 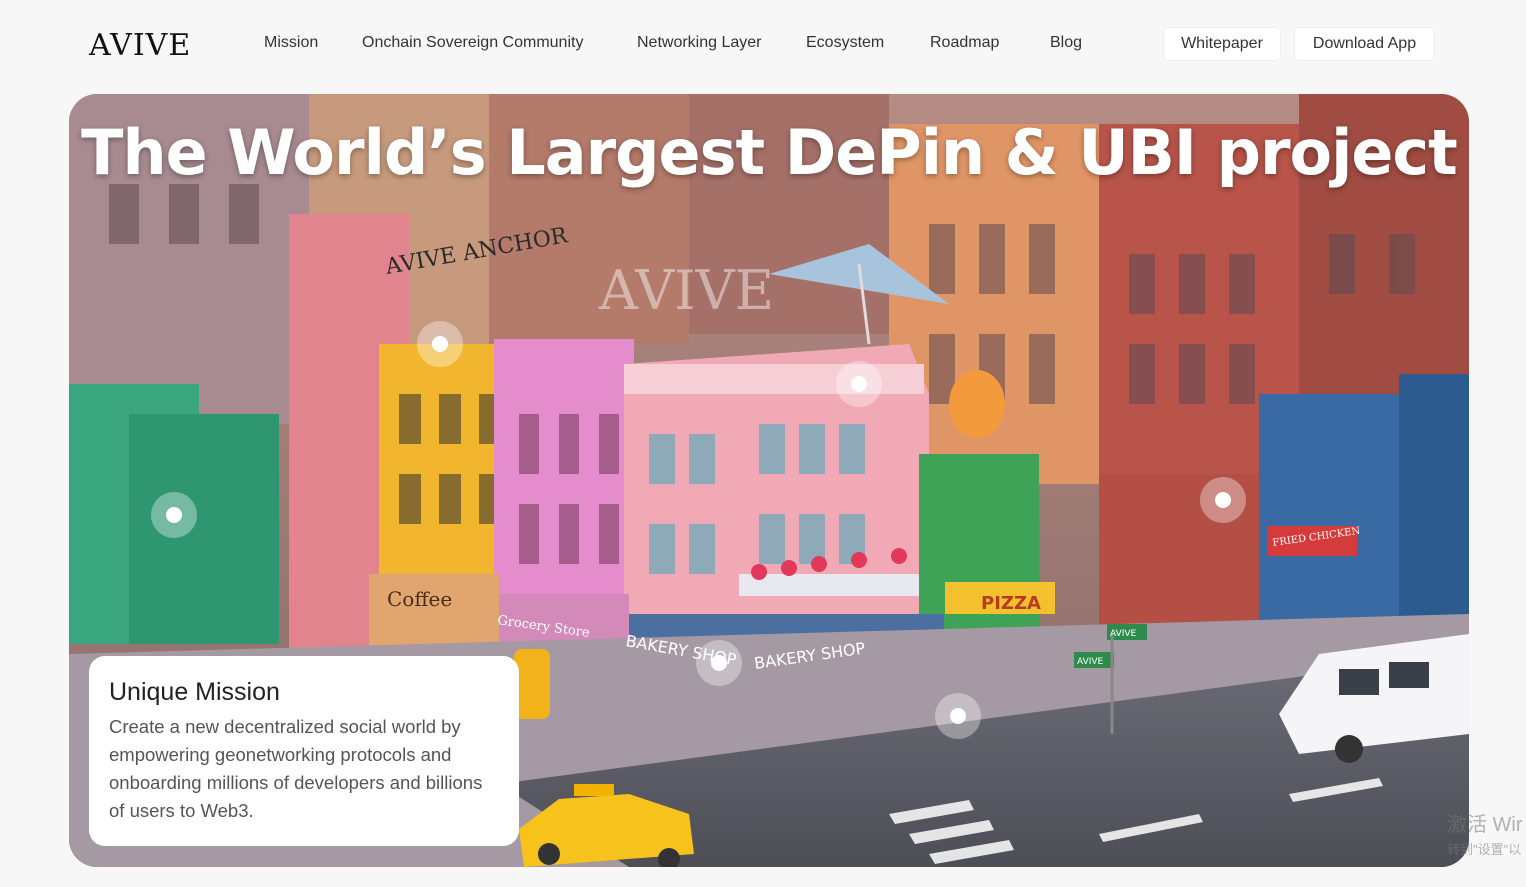 I want to click on logo-text: AVIVE, so click(x=140, y=45).